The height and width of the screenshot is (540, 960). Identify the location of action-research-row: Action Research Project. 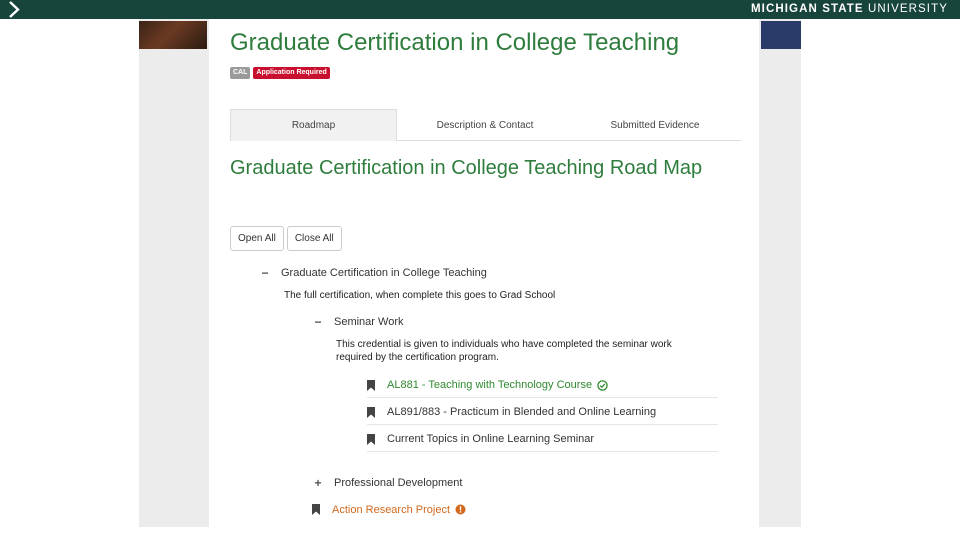
(522, 509).